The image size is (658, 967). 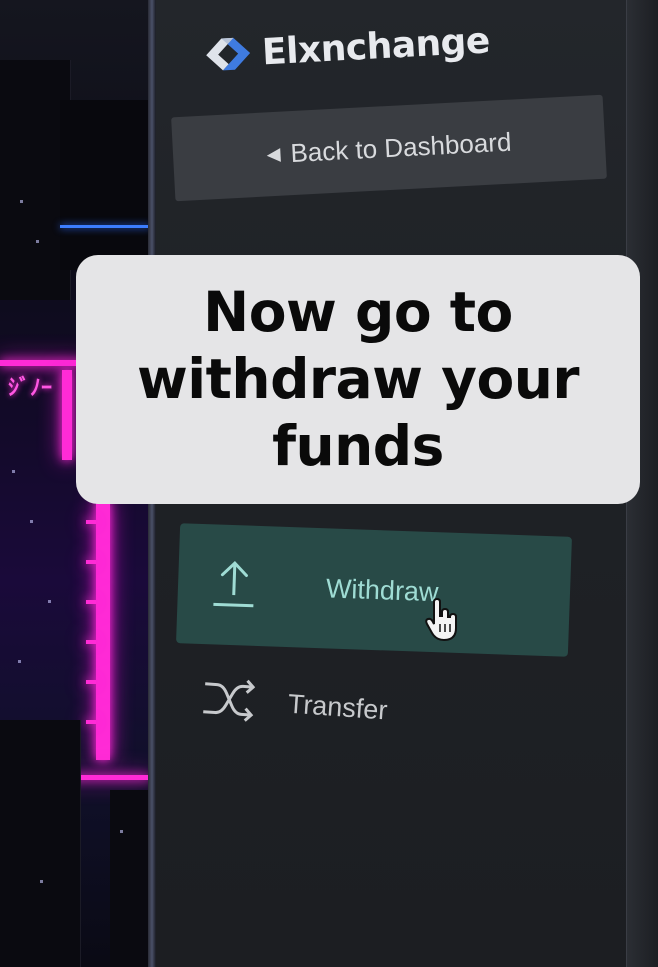 What do you see at coordinates (442, 619) in the screenshot?
I see `hand-pointer-cursor-icon` at bounding box center [442, 619].